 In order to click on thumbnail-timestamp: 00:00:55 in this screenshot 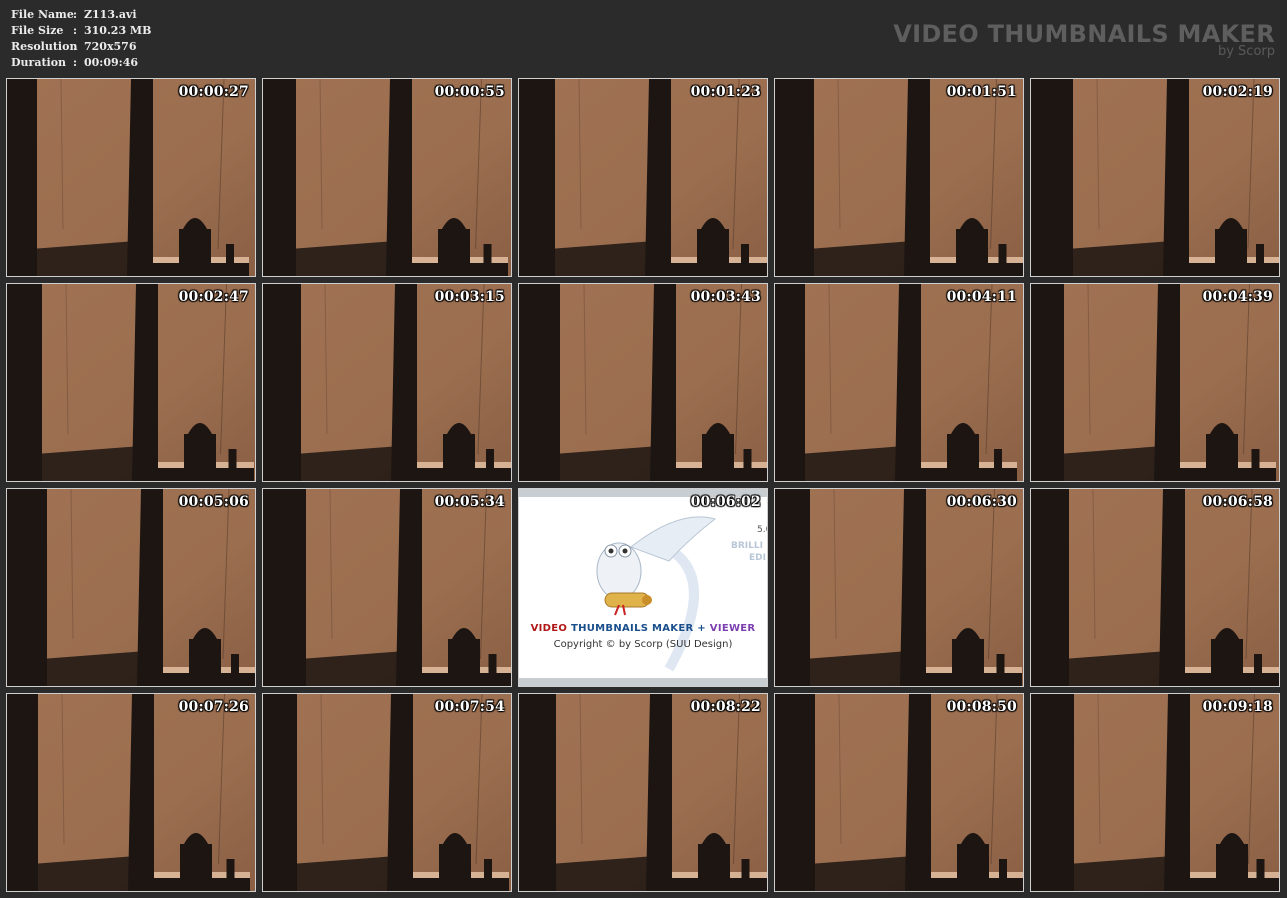, I will do `click(469, 92)`.